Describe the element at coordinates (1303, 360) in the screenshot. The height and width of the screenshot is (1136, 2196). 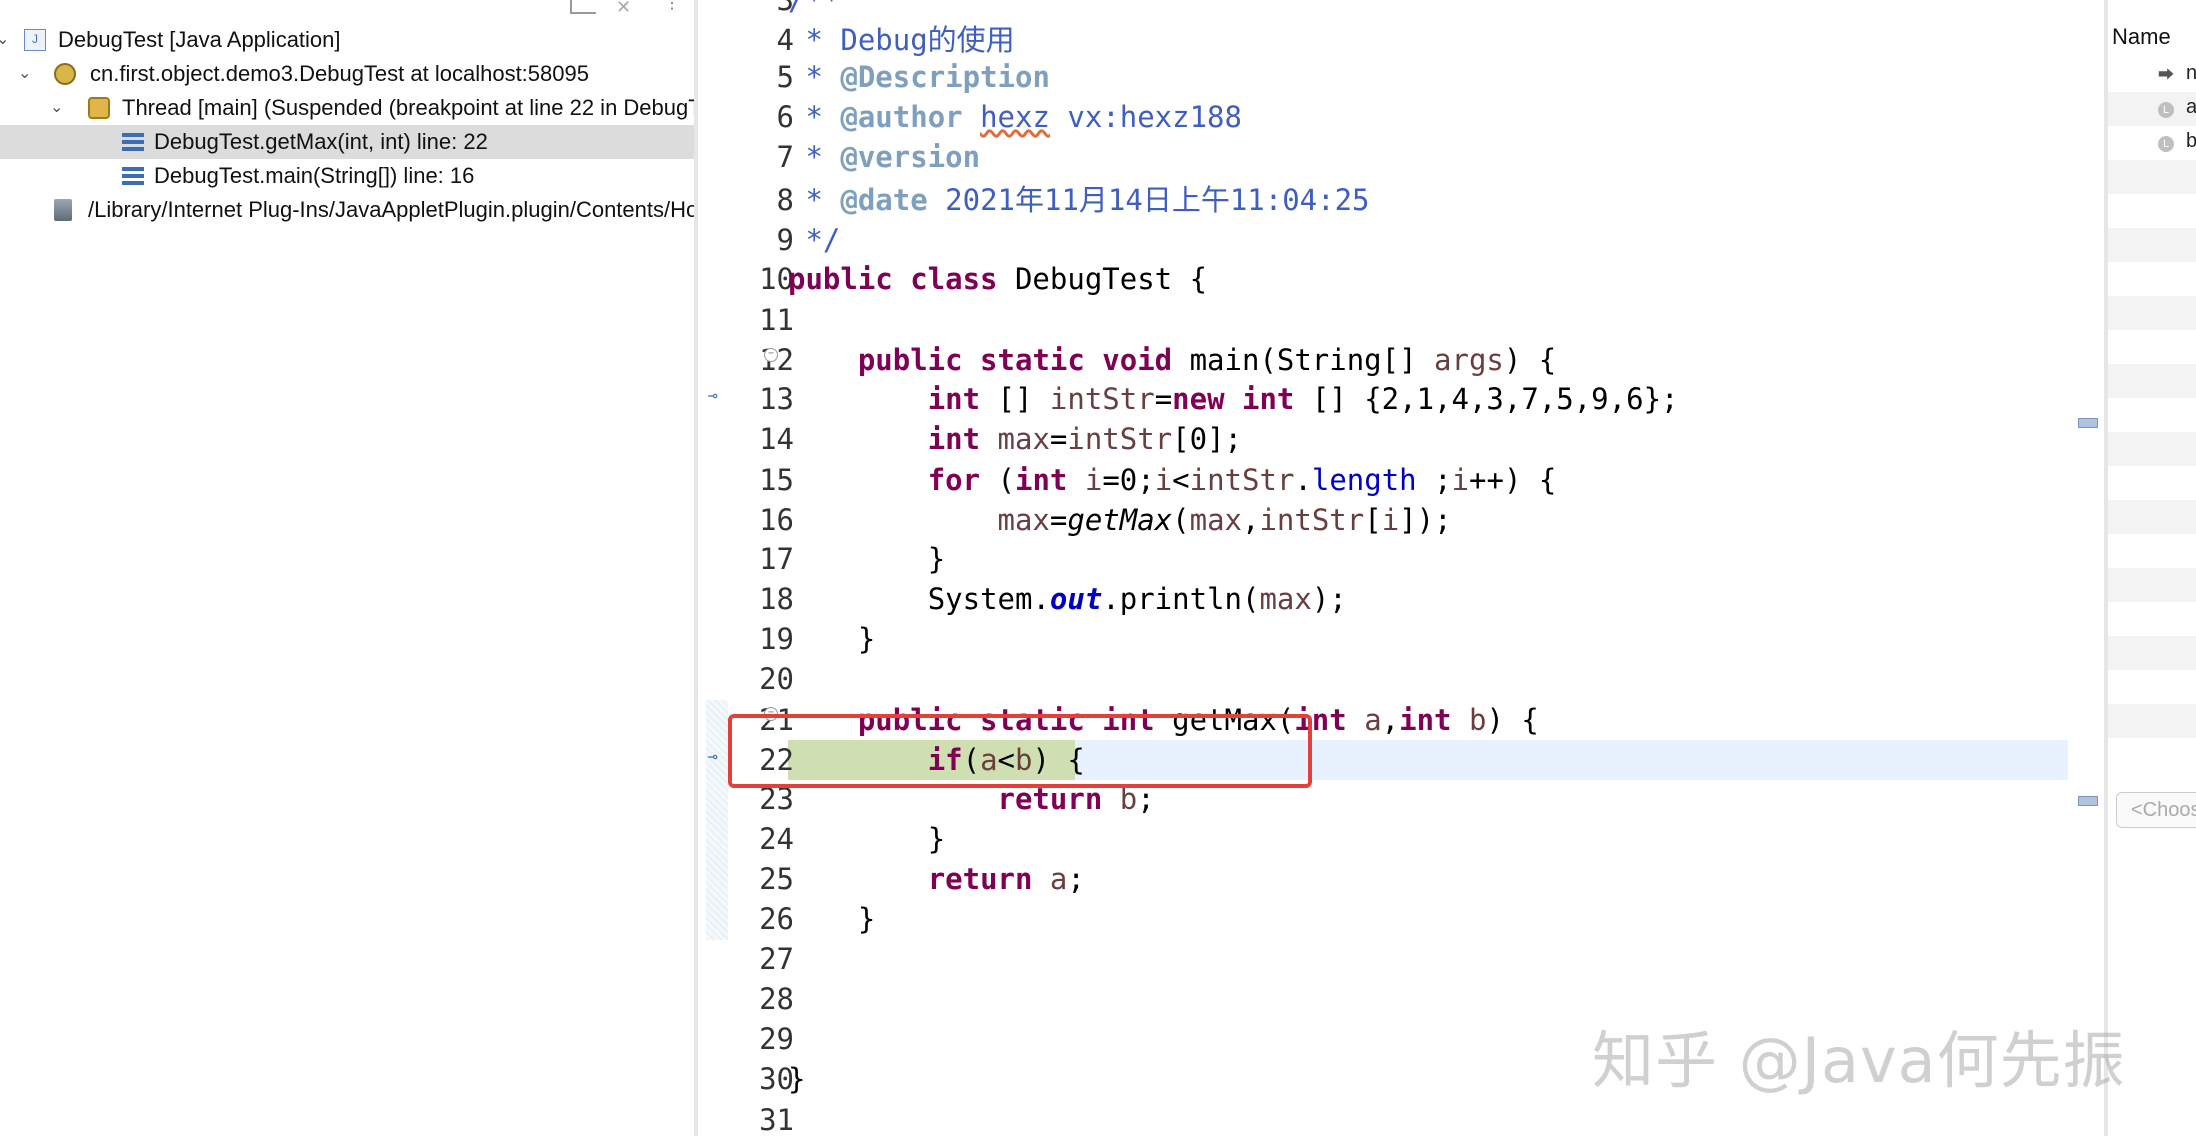
I see `code-text: main(String[]` at that location.